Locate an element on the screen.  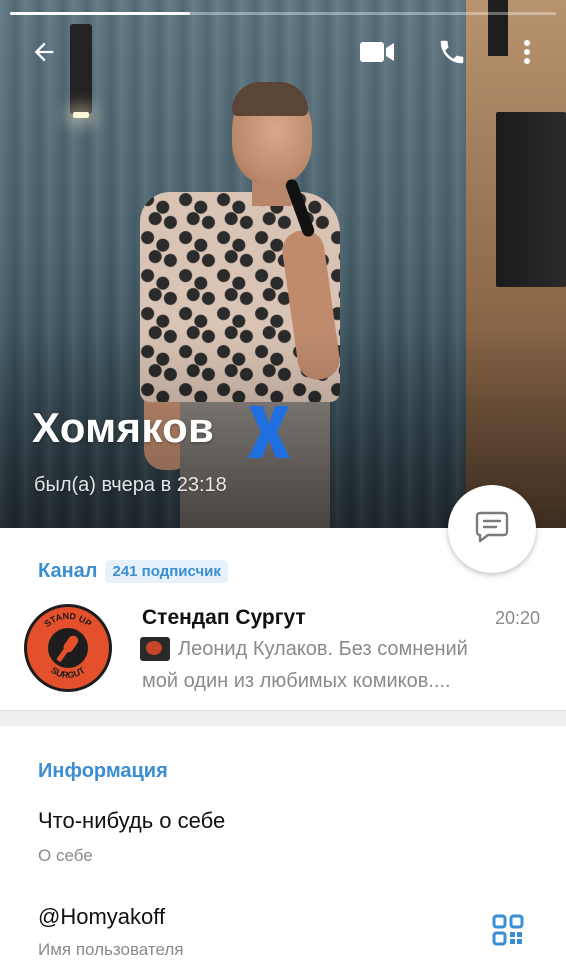
photo-progress-fill is located at coordinates (100, 13).